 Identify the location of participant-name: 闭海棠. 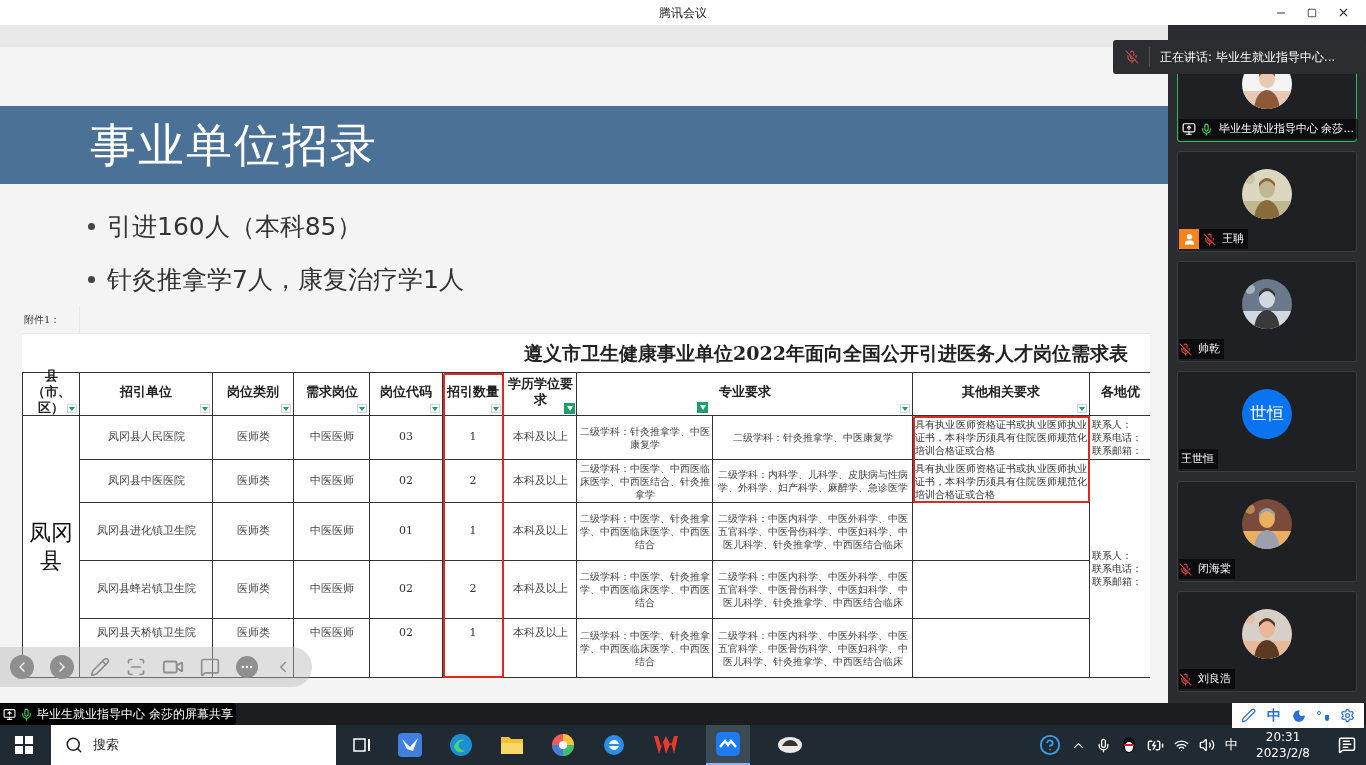
(1214, 568).